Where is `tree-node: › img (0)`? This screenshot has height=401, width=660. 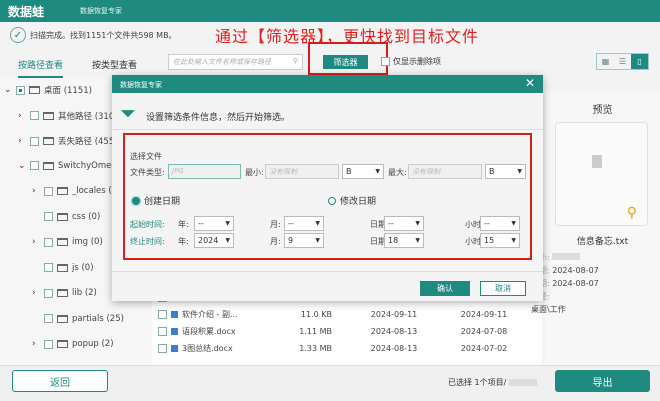 tree-node: › img (0) is located at coordinates (67, 242).